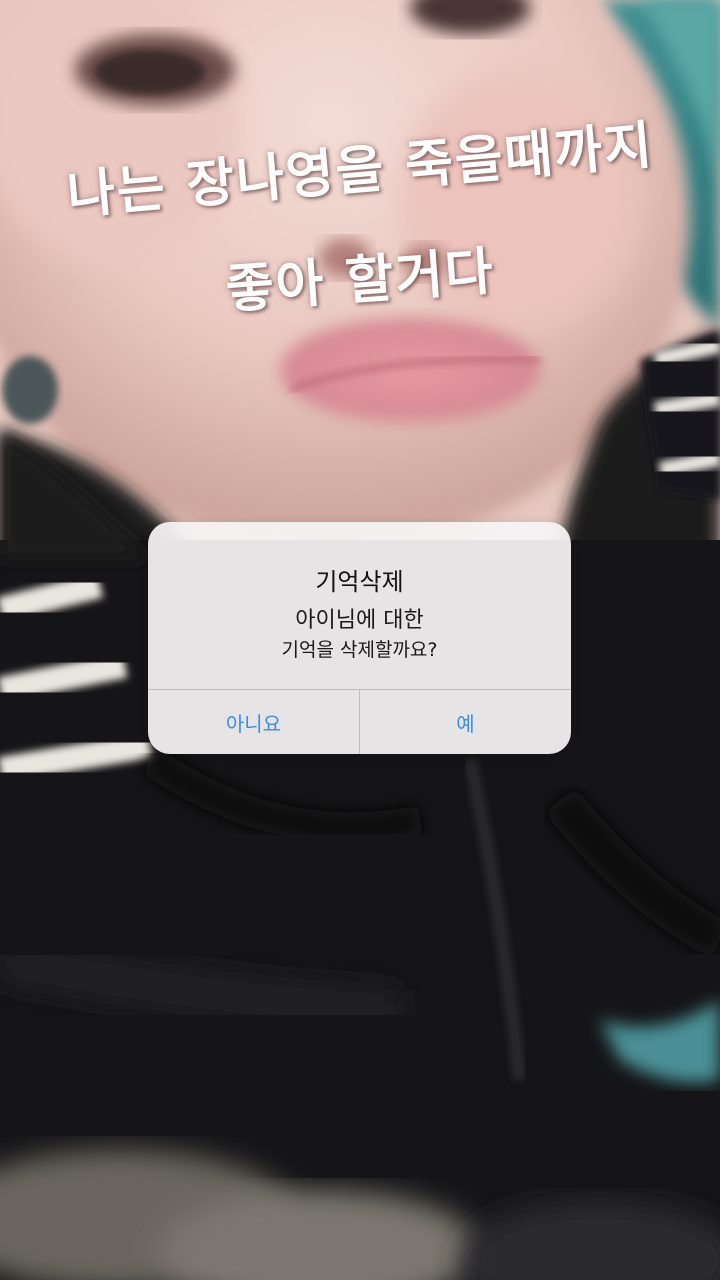 Image resolution: width=720 pixels, height=1280 pixels. Describe the element at coordinates (359, 582) in the screenshot. I see `alert-title: 기억삭제` at that location.